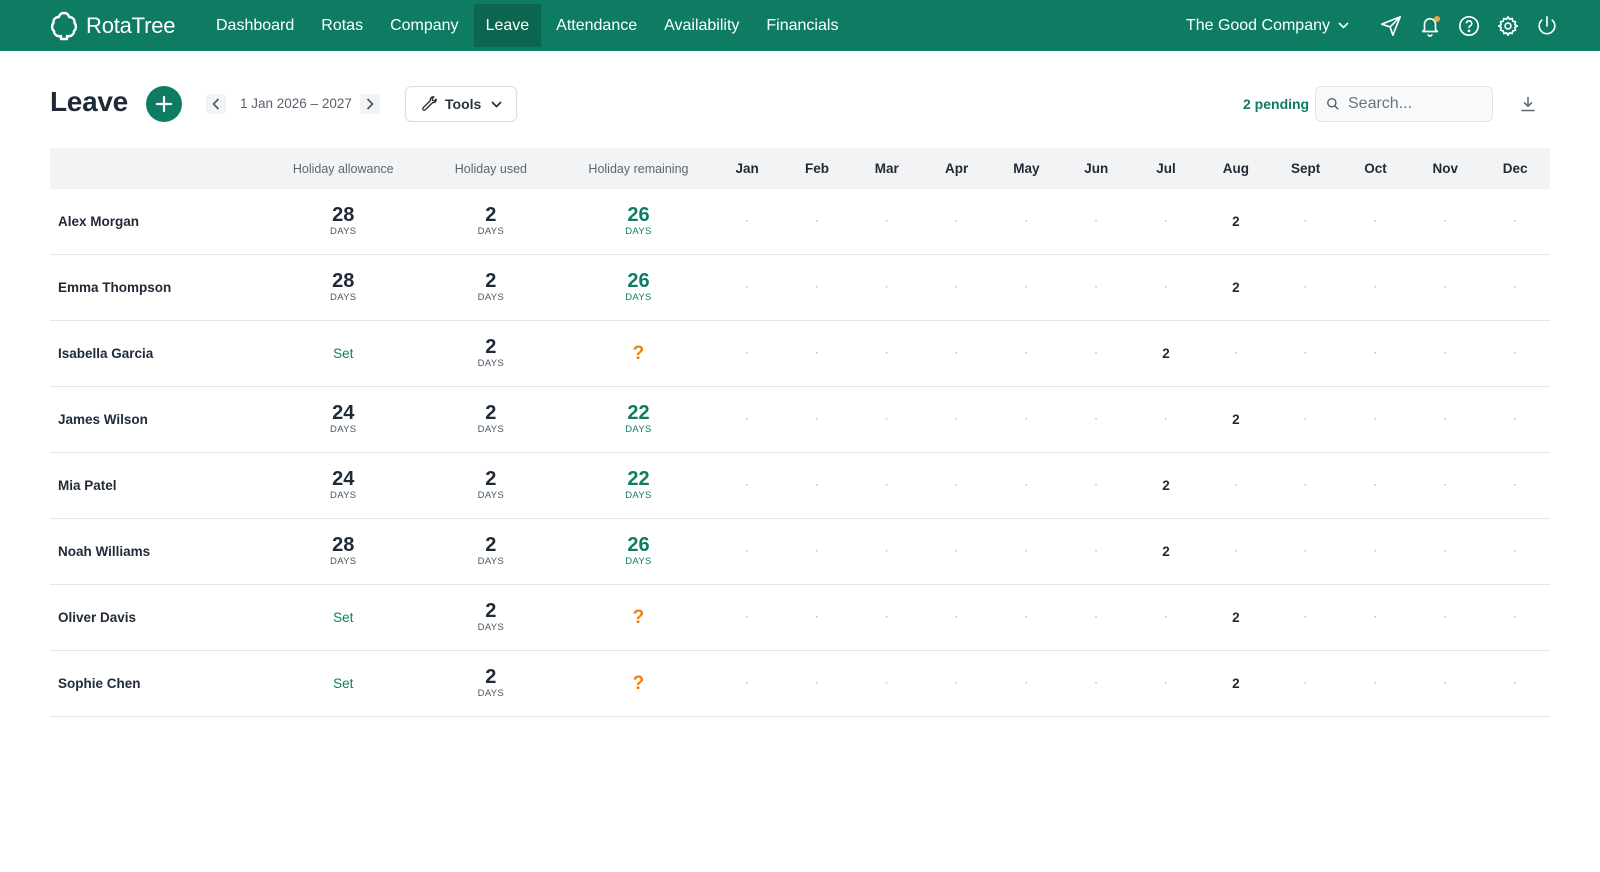 This screenshot has height=872, width=1600. What do you see at coordinates (1507, 25) in the screenshot?
I see `settings-button` at bounding box center [1507, 25].